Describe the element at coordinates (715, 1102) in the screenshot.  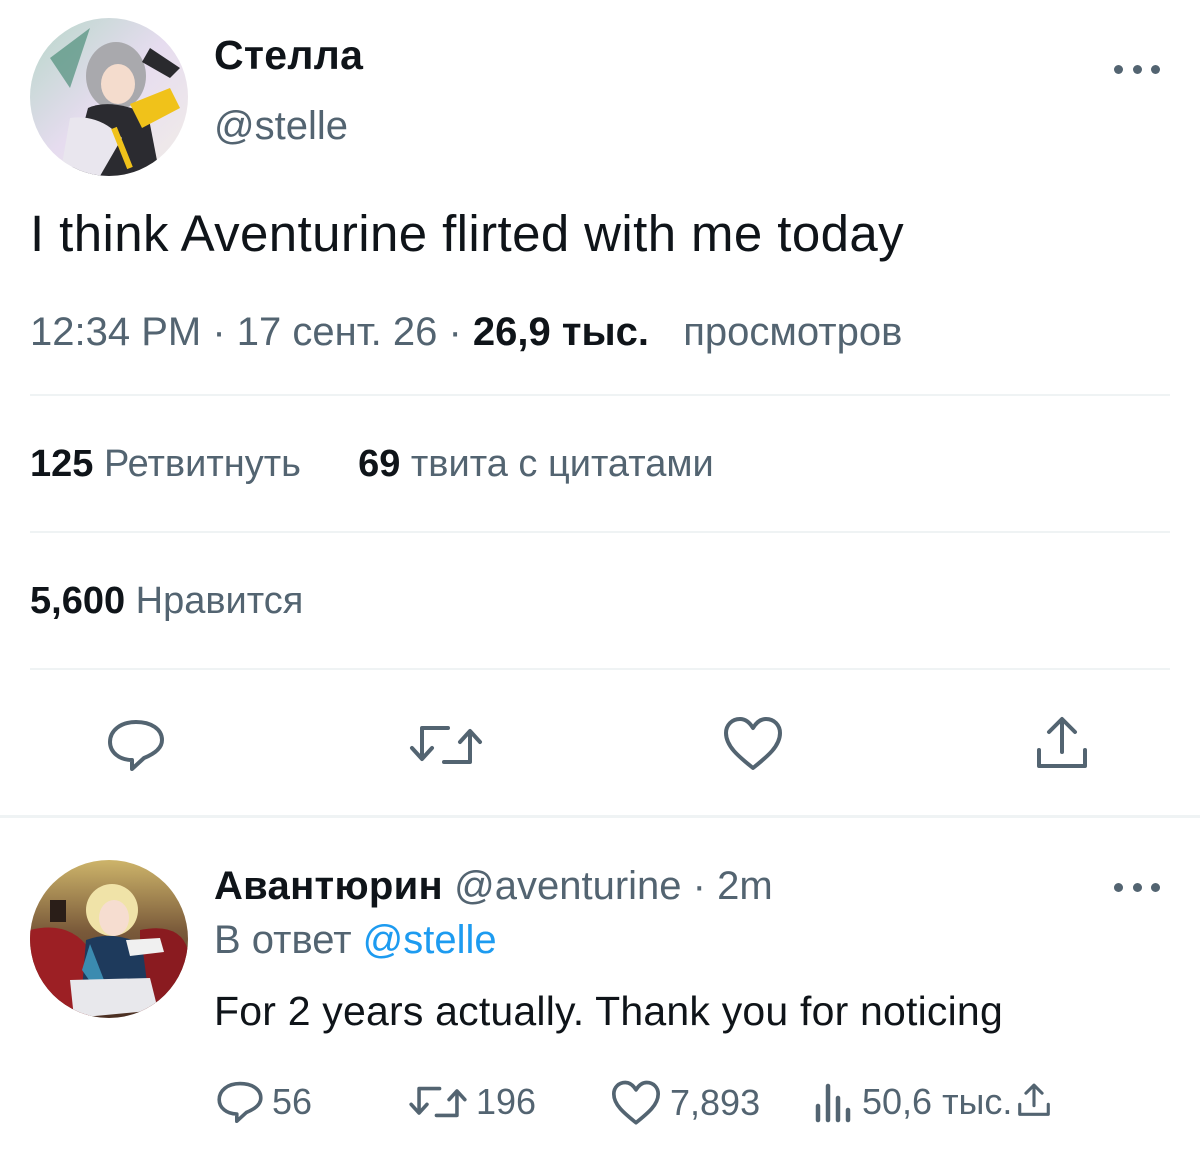
I see `like-count: 7,893` at that location.